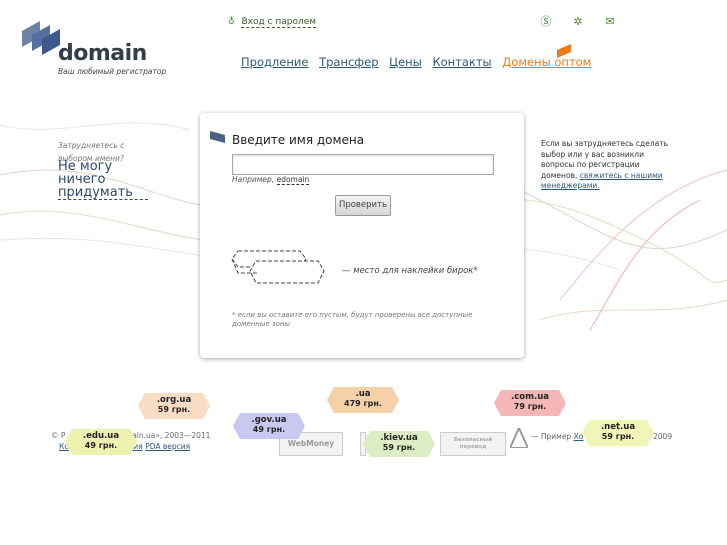 This screenshot has height=545, width=727. I want to click on secure-transfer-label: Безопасный перевод, so click(473, 443).